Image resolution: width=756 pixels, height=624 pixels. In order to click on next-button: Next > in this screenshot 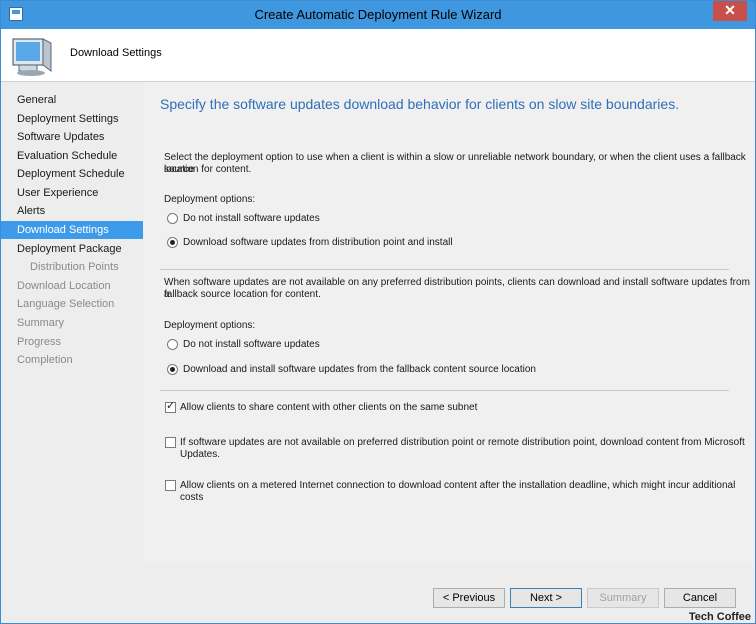, I will do `click(546, 598)`.